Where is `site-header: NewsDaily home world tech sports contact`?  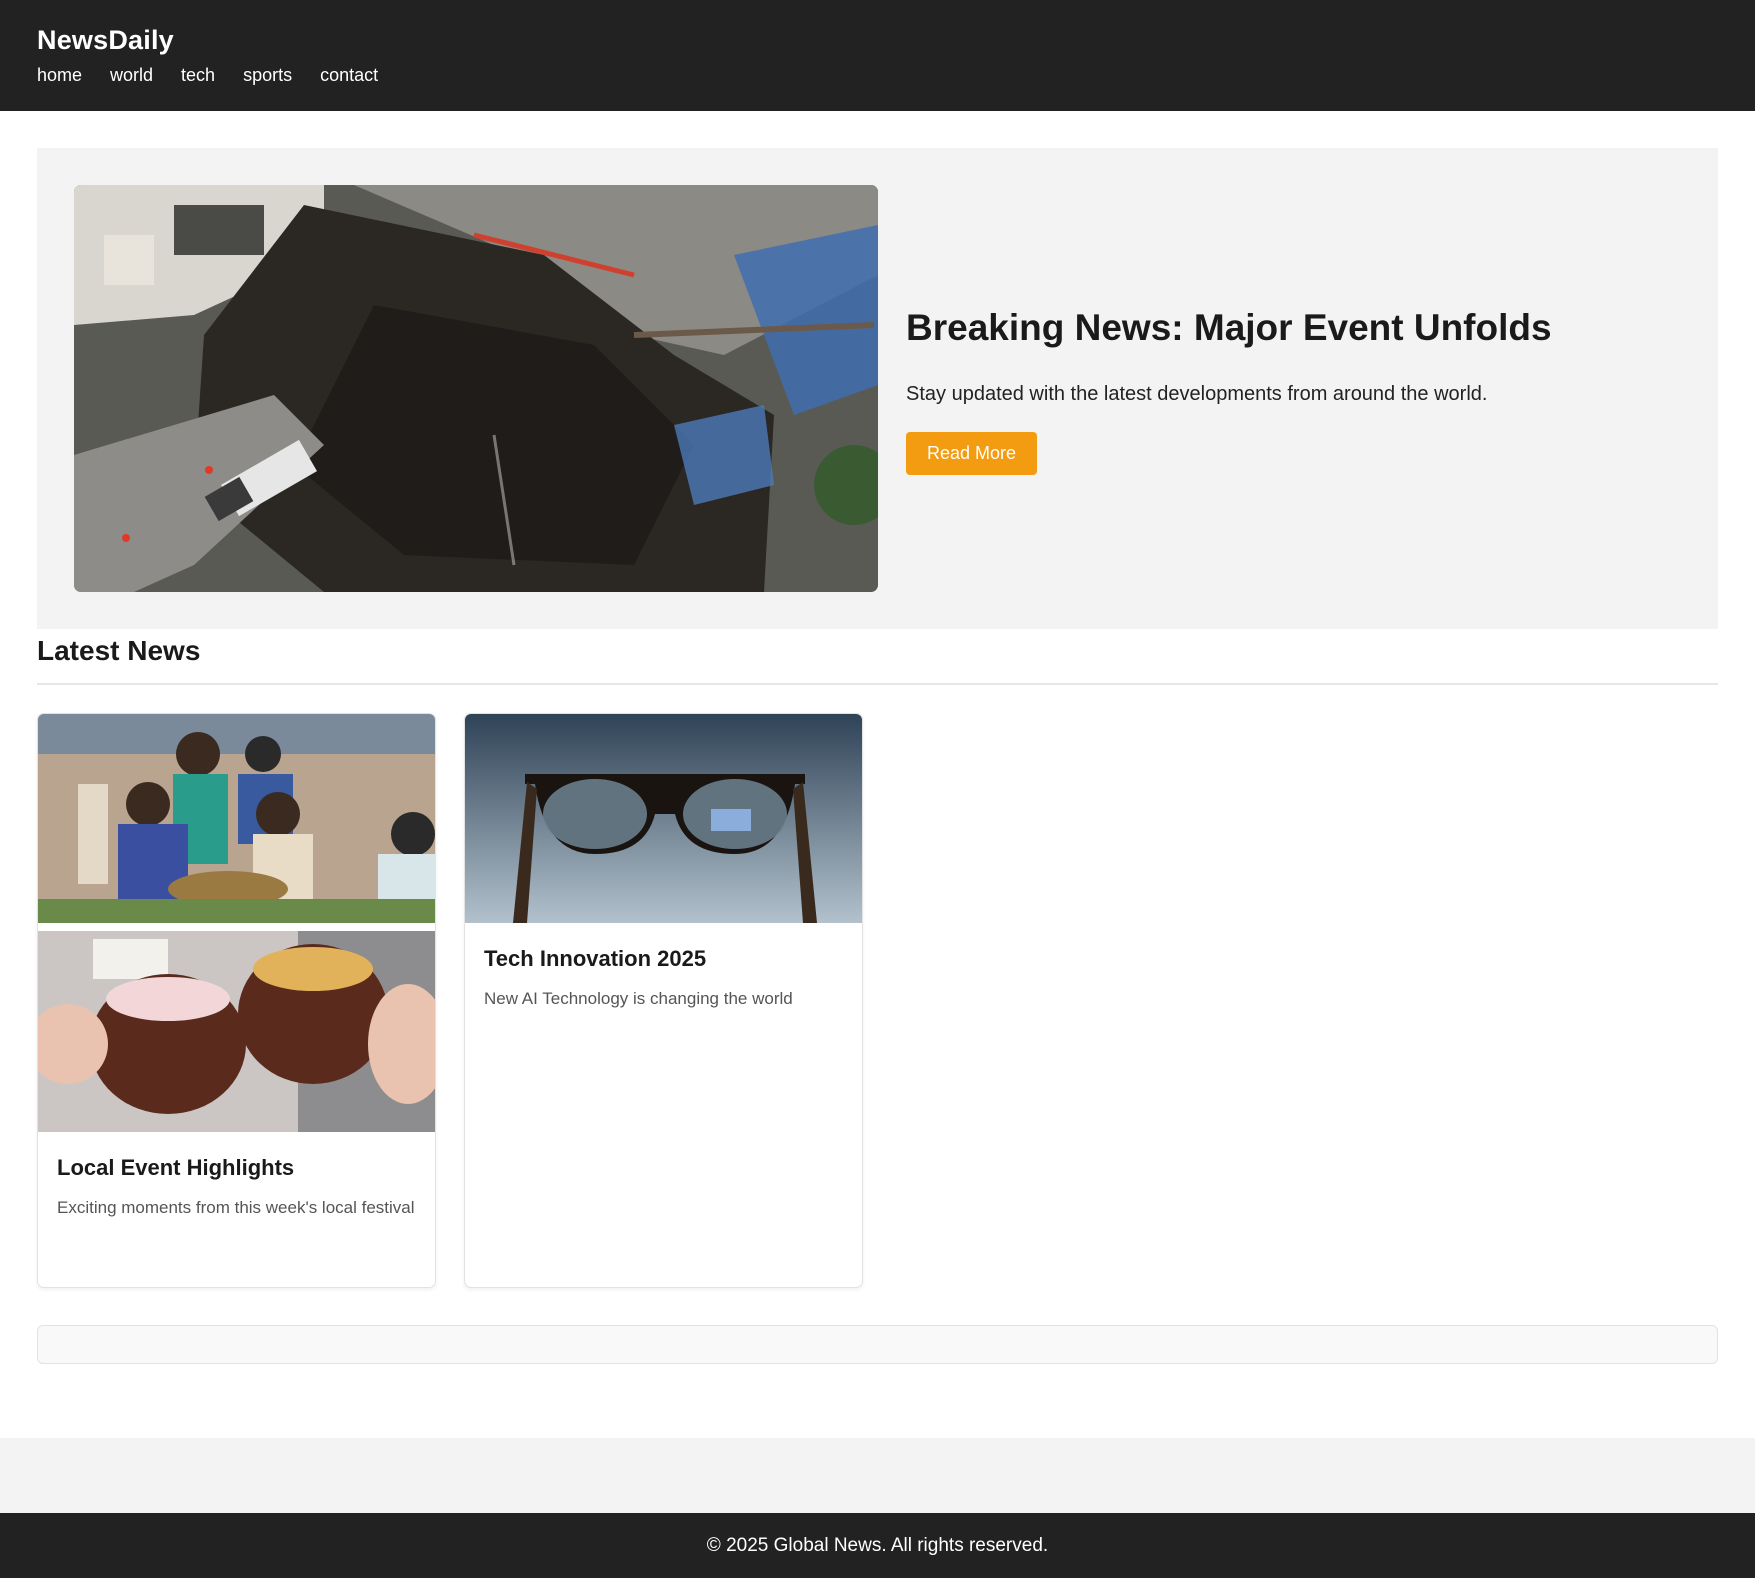
site-header: NewsDaily home world tech sports contact is located at coordinates (877, 55).